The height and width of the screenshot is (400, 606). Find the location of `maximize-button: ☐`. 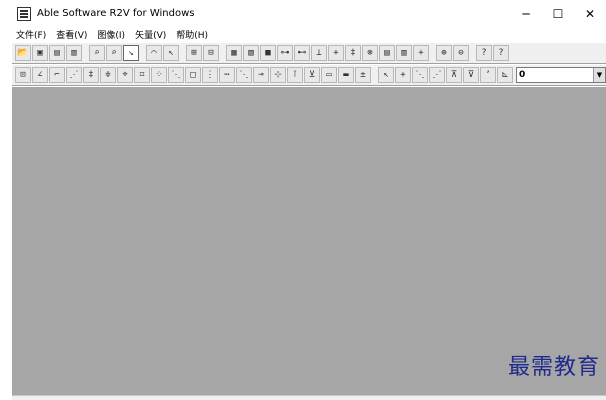

maximize-button: ☐ is located at coordinates (558, 13).